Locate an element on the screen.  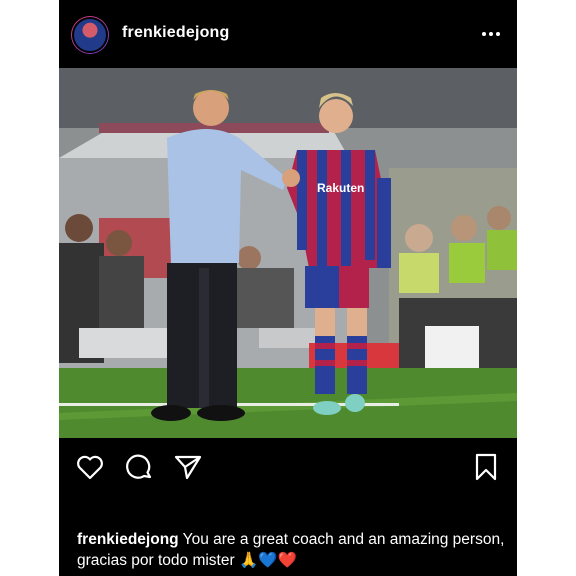
post-username: frenkiedejong is located at coordinates (176, 33).